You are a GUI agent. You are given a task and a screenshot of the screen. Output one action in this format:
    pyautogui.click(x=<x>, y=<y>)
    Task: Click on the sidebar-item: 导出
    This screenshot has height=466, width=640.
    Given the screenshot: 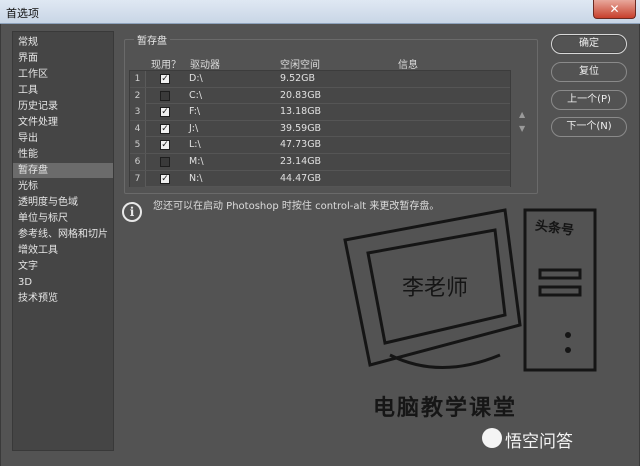 What is the action you would take?
    pyautogui.click(x=63, y=138)
    